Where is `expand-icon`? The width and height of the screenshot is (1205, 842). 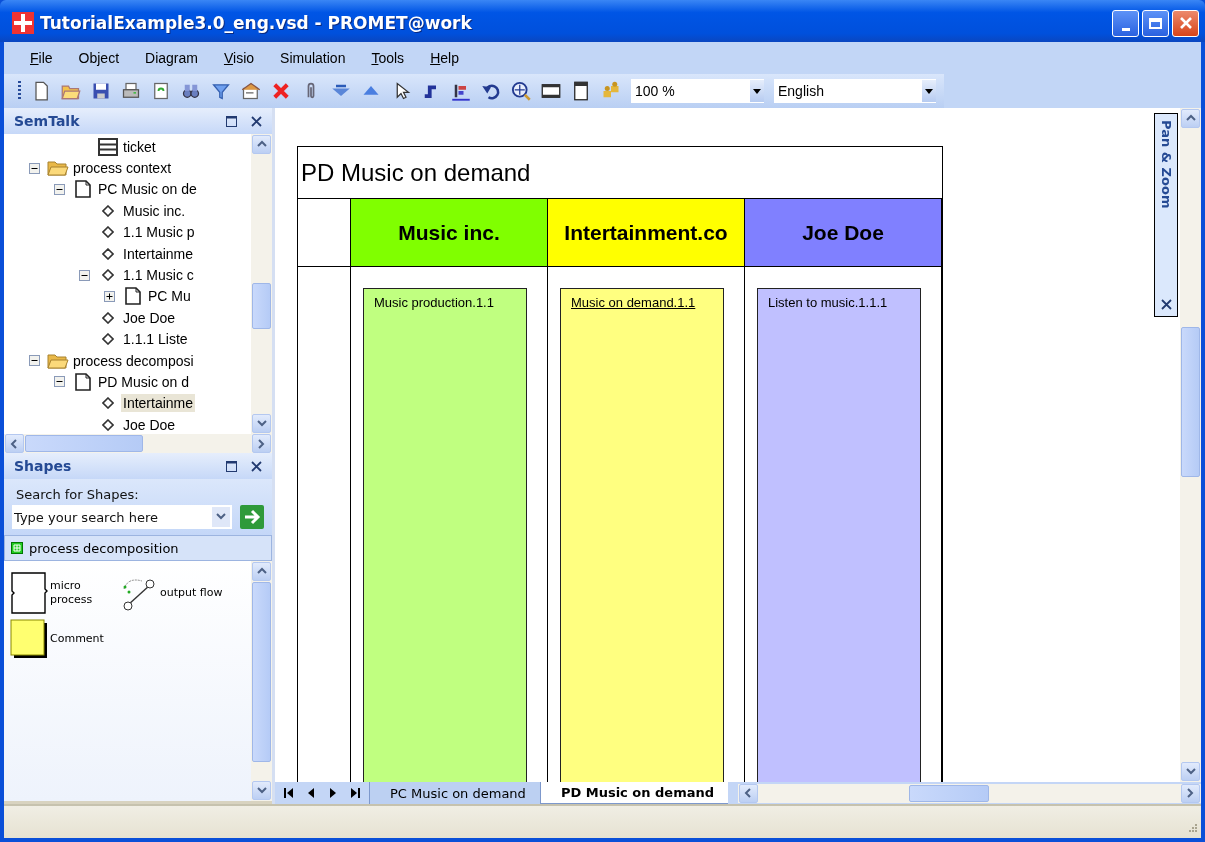 expand-icon is located at coordinates (109, 296).